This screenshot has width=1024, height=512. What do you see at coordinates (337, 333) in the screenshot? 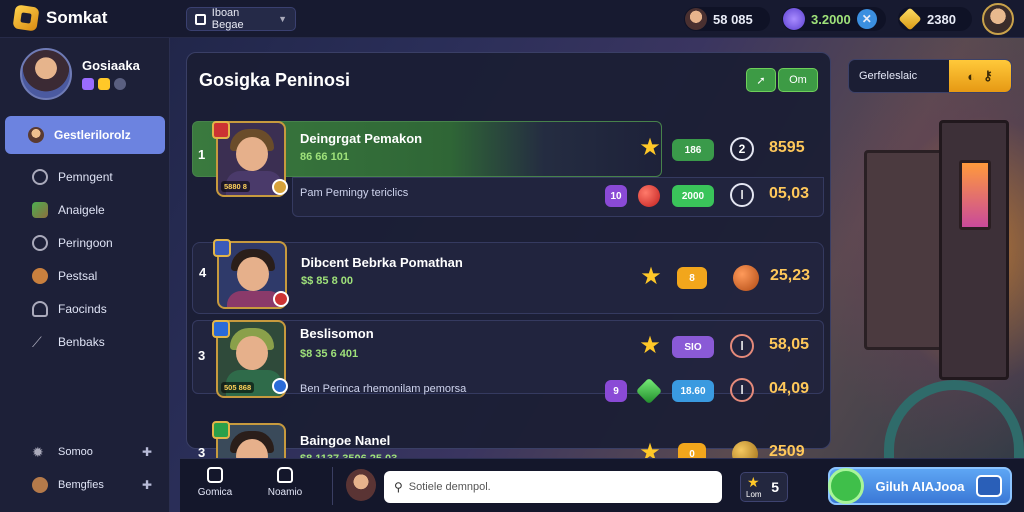
I see `row-name: Beslisomon` at bounding box center [337, 333].